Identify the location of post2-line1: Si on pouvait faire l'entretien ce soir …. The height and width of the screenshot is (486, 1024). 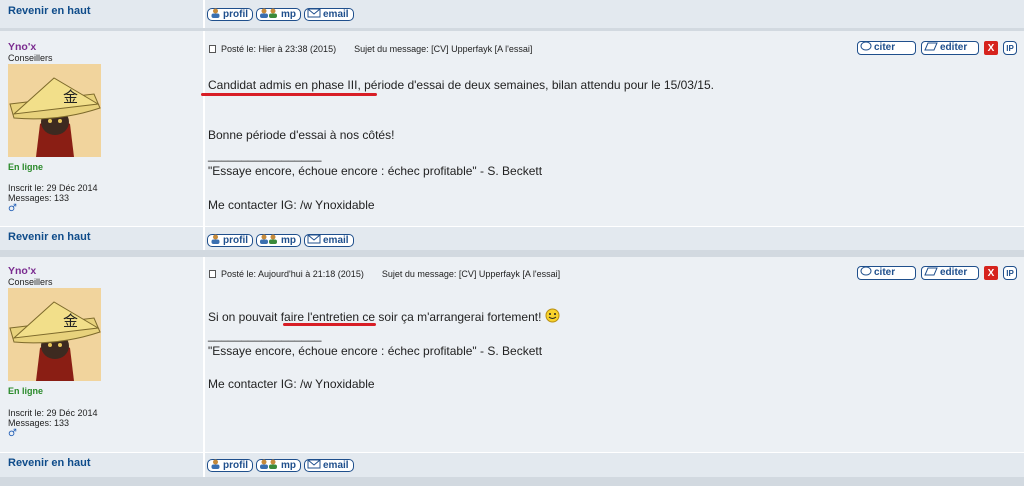
(384, 317).